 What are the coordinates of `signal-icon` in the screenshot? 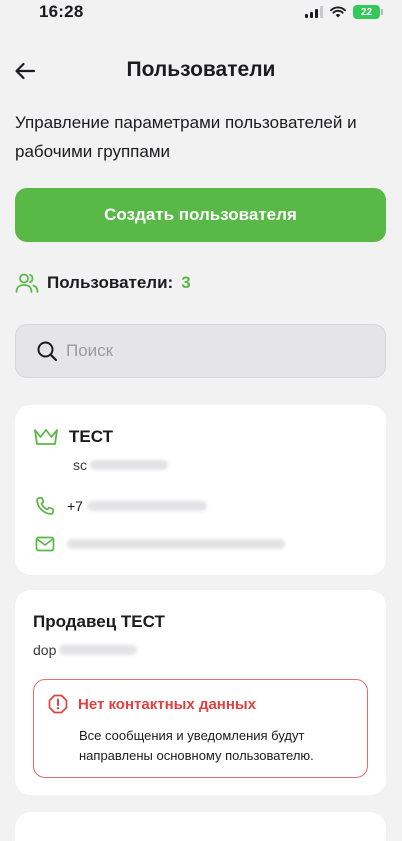 It's located at (314, 12).